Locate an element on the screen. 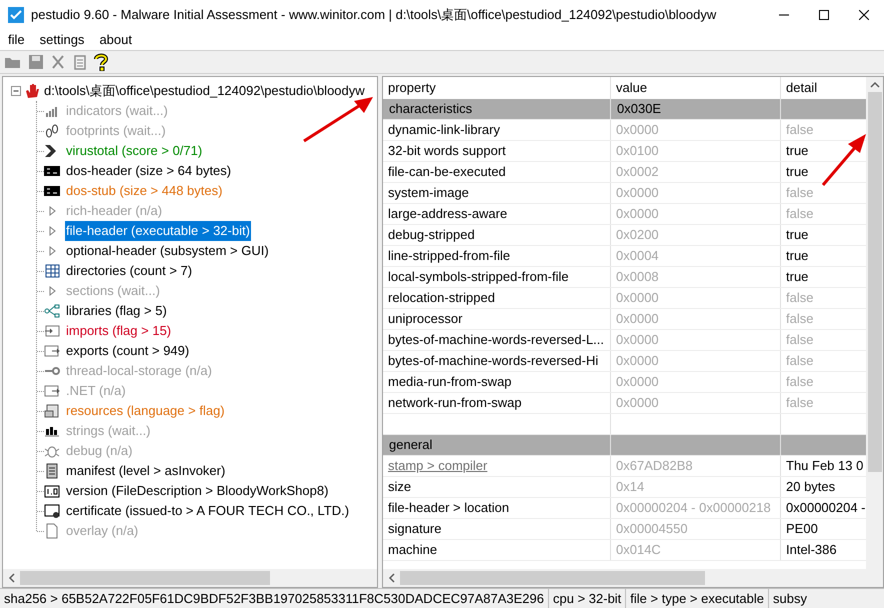 This screenshot has width=884, height=608. tree-item: libraries (flag > 5) is located at coordinates (116, 311).